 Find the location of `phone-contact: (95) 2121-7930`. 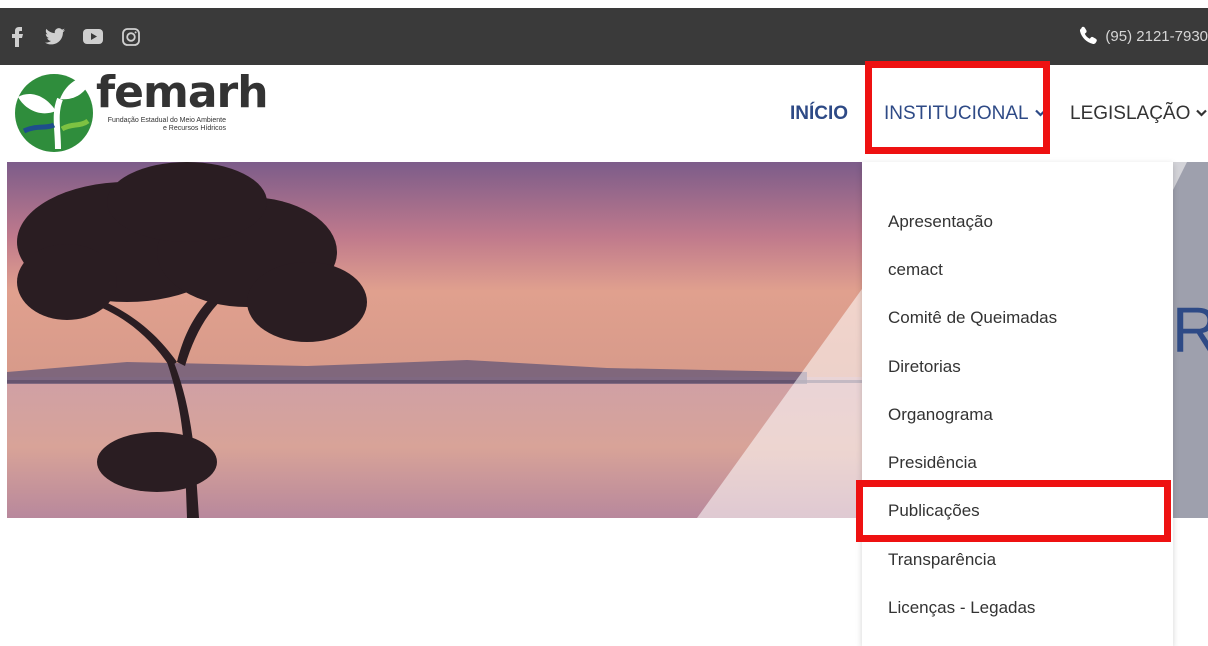

phone-contact: (95) 2121-7930 is located at coordinates (1143, 37).